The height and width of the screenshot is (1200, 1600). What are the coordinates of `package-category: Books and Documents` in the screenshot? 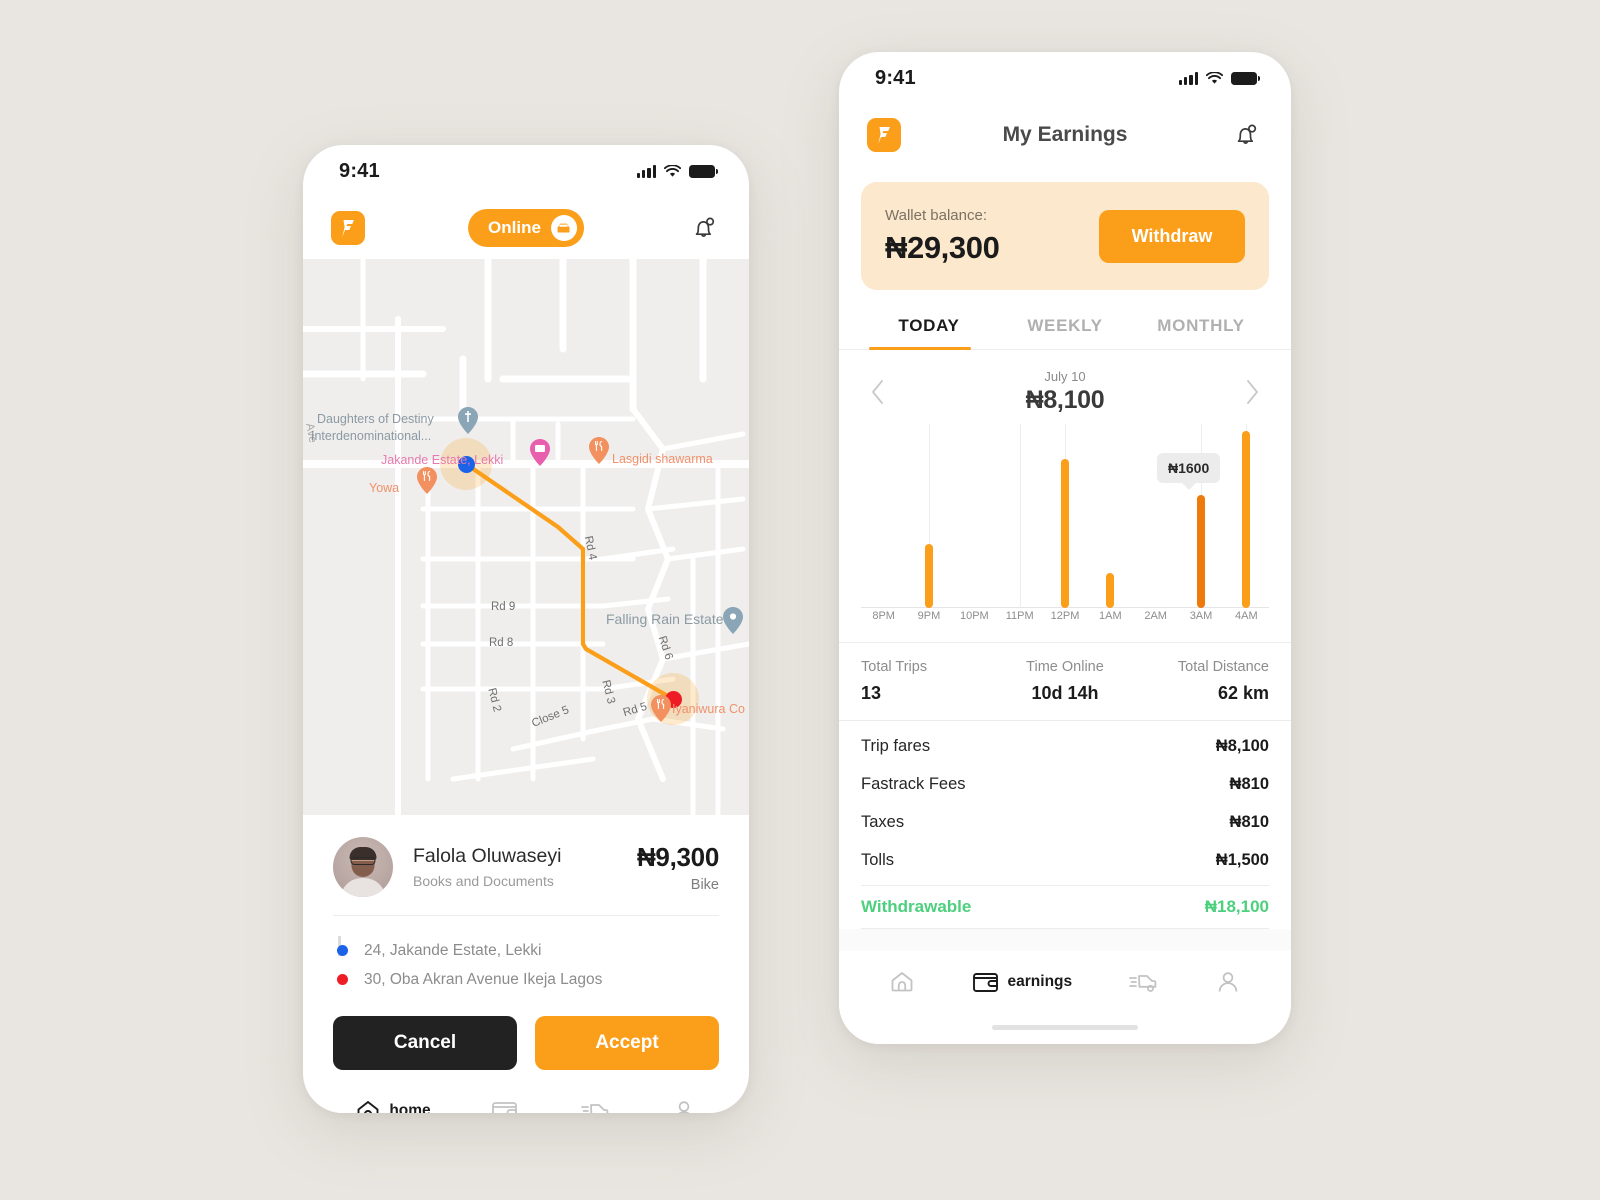 It's located at (483, 881).